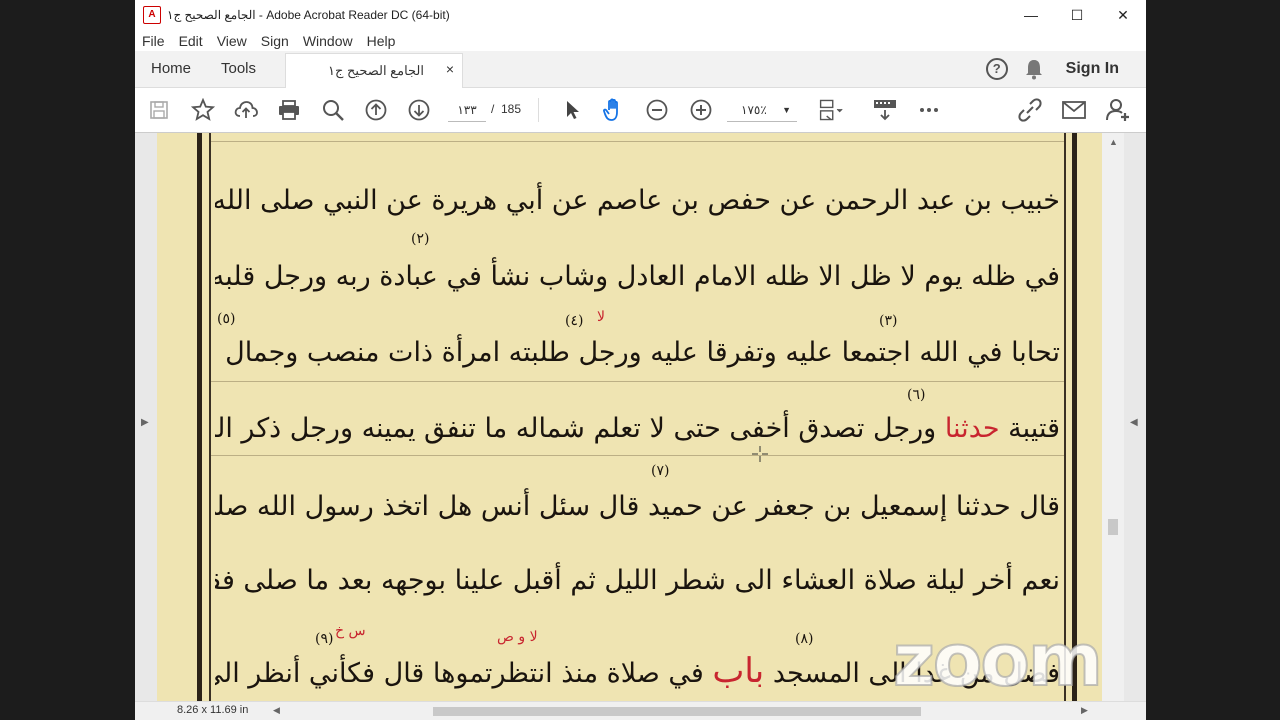  What do you see at coordinates (996, 69) in the screenshot?
I see `help-icon: ?` at bounding box center [996, 69].